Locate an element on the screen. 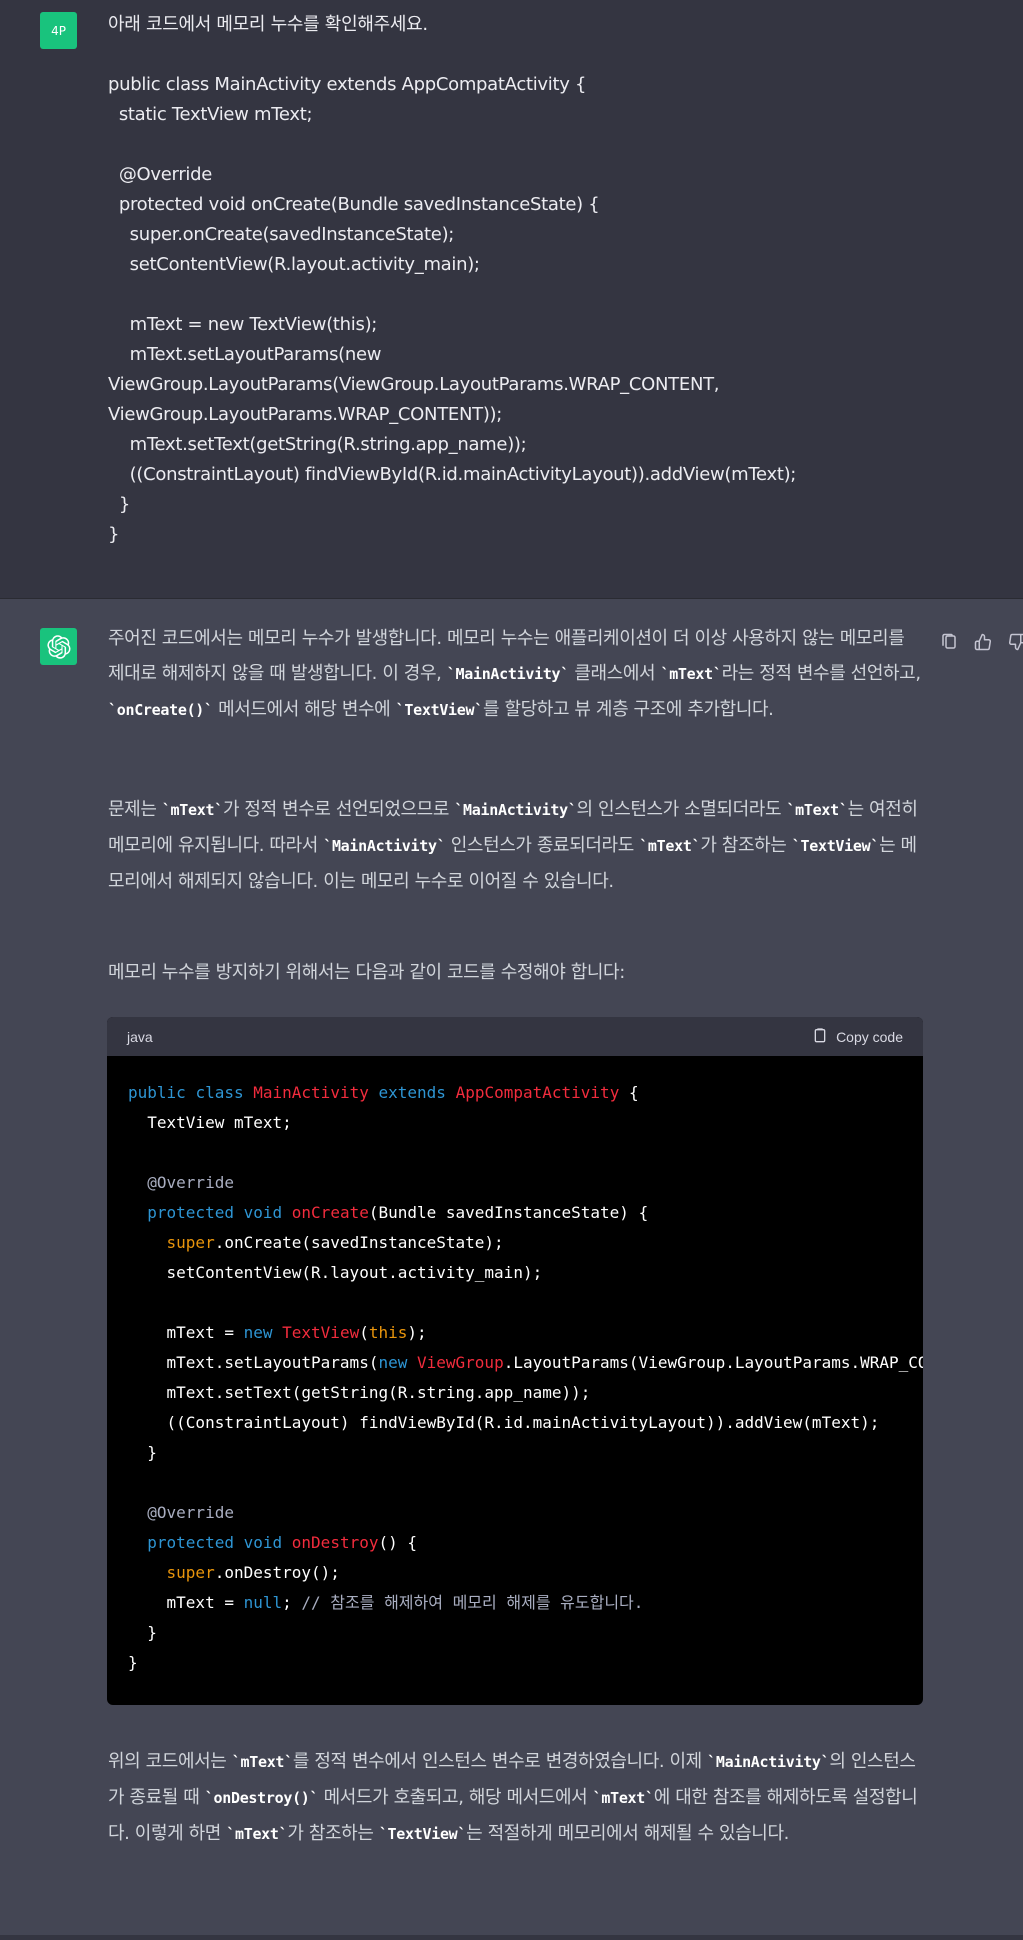 This screenshot has height=1940, width=1023. next-message-edge is located at coordinates (511, 1937).